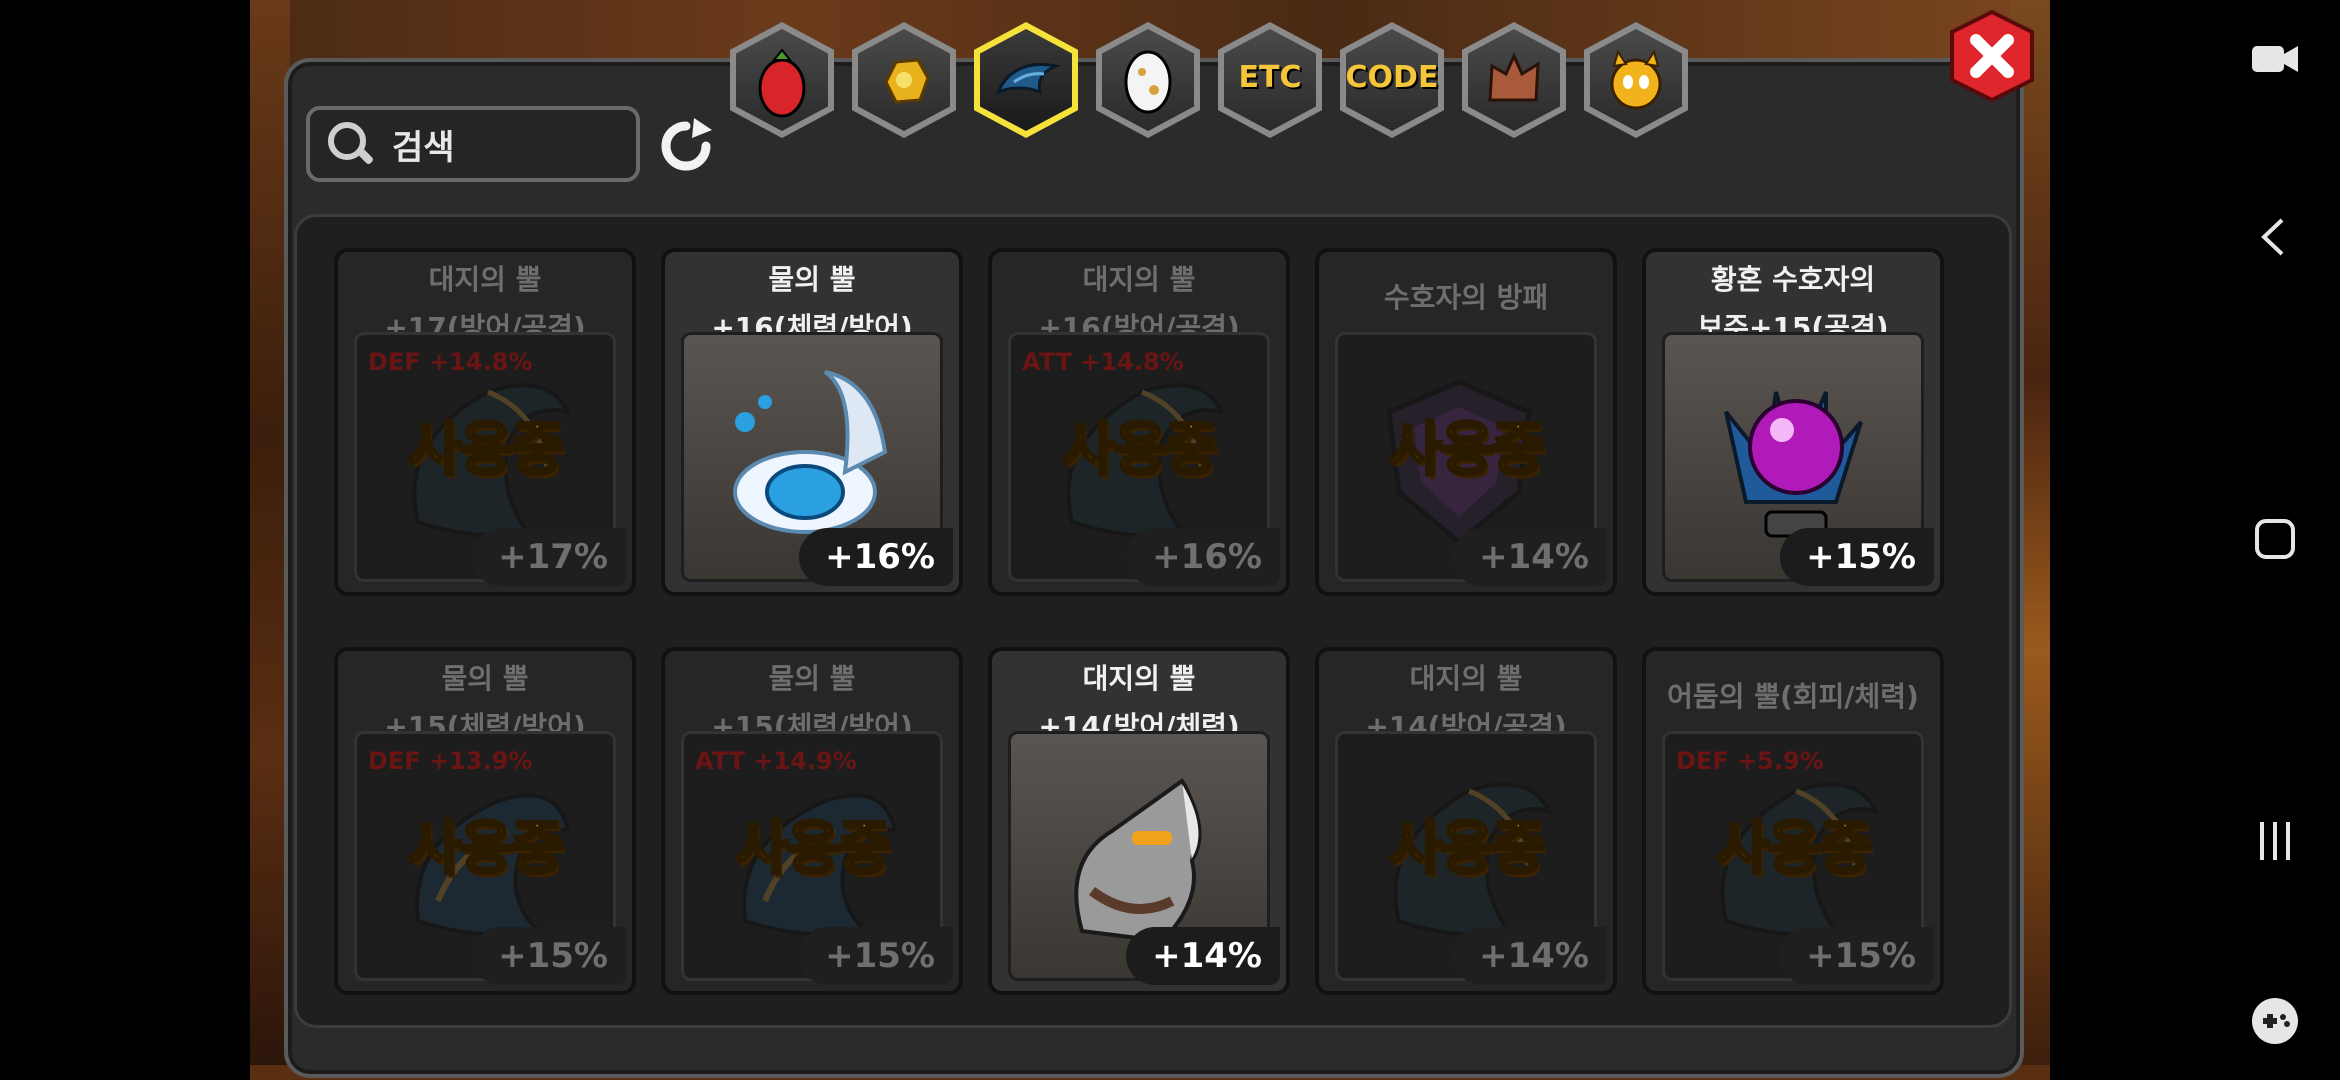 This screenshot has height=1080, width=2340. I want to click on item-card: 수호자의 방패 +14% 사용중, so click(1466, 422).